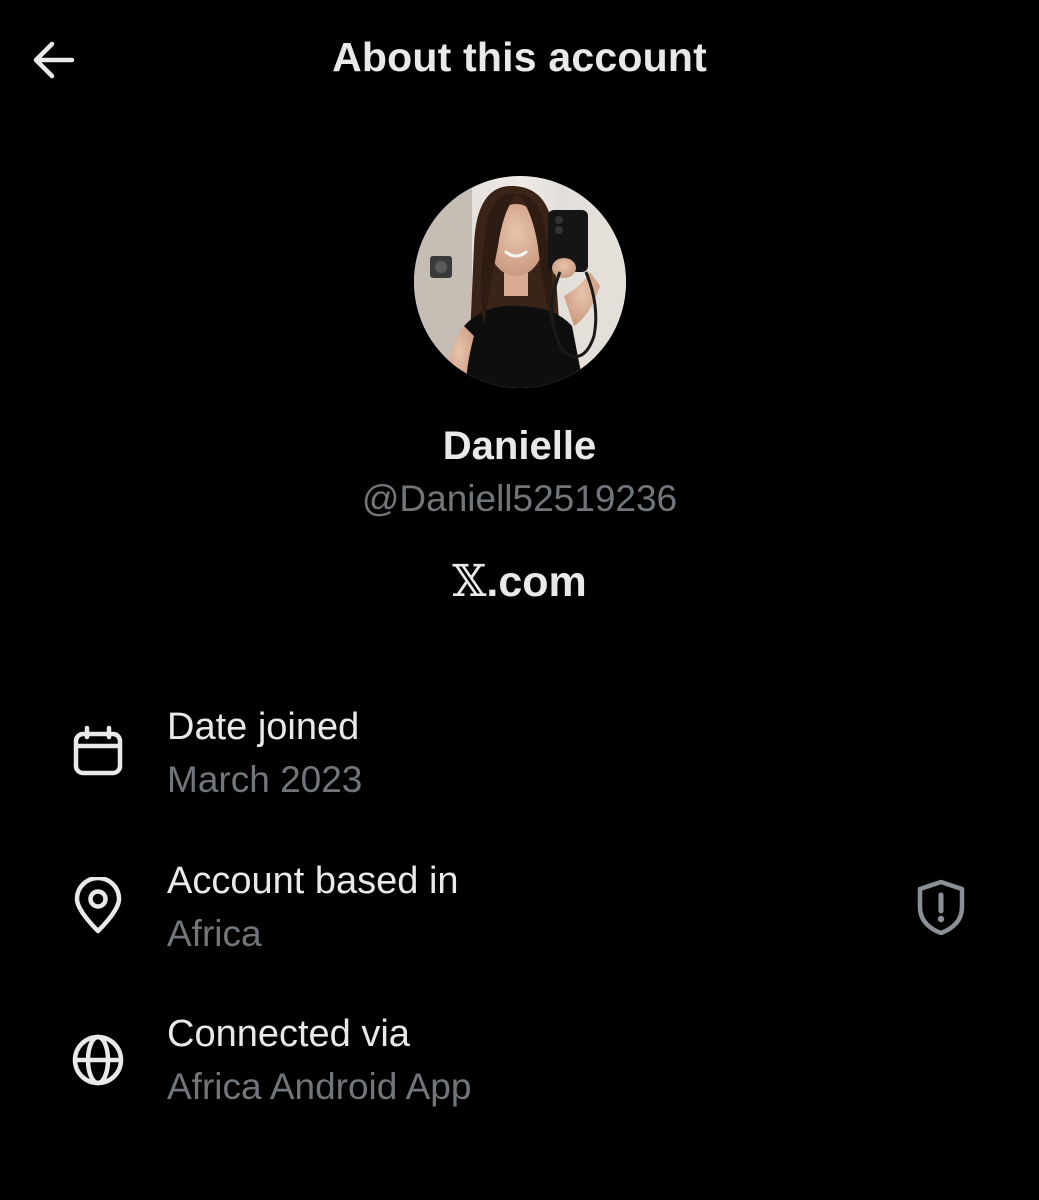 Image resolution: width=1039 pixels, height=1200 pixels. I want to click on display-name: Danielle, so click(519, 446).